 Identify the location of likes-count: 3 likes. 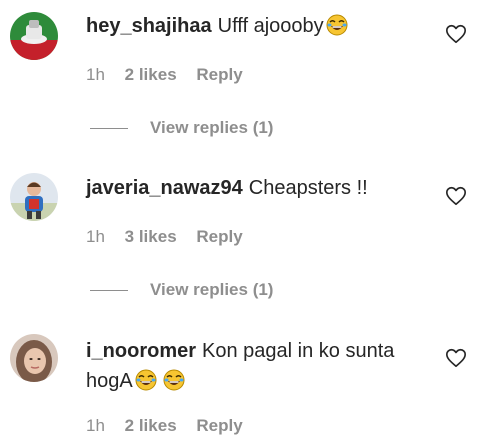
(151, 237).